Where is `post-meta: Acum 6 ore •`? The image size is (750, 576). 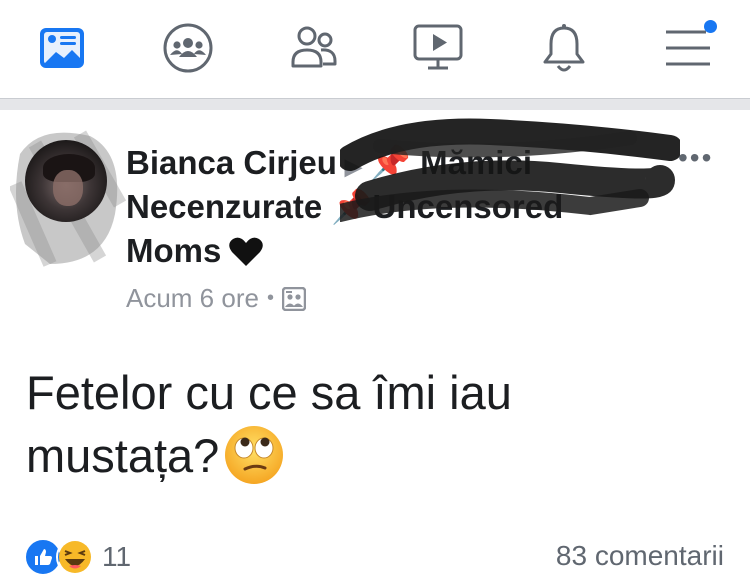 post-meta: Acum 6 ore • is located at coordinates (216, 298).